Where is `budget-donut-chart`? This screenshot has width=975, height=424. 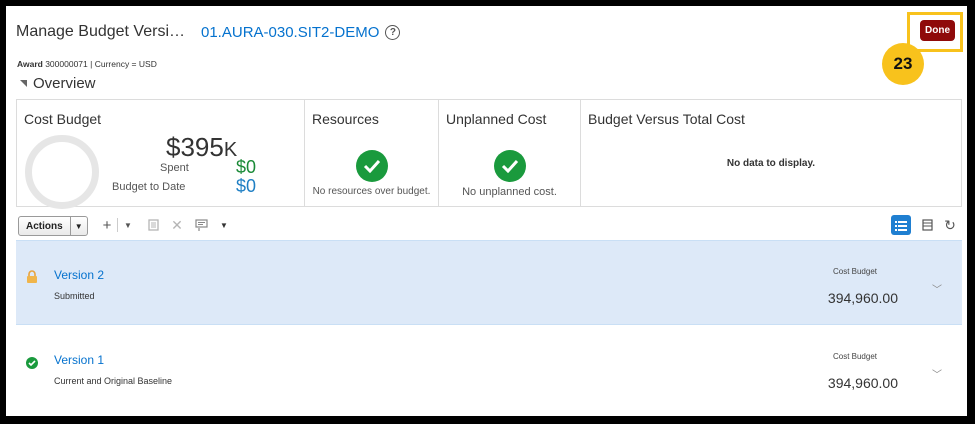 budget-donut-chart is located at coordinates (62, 172).